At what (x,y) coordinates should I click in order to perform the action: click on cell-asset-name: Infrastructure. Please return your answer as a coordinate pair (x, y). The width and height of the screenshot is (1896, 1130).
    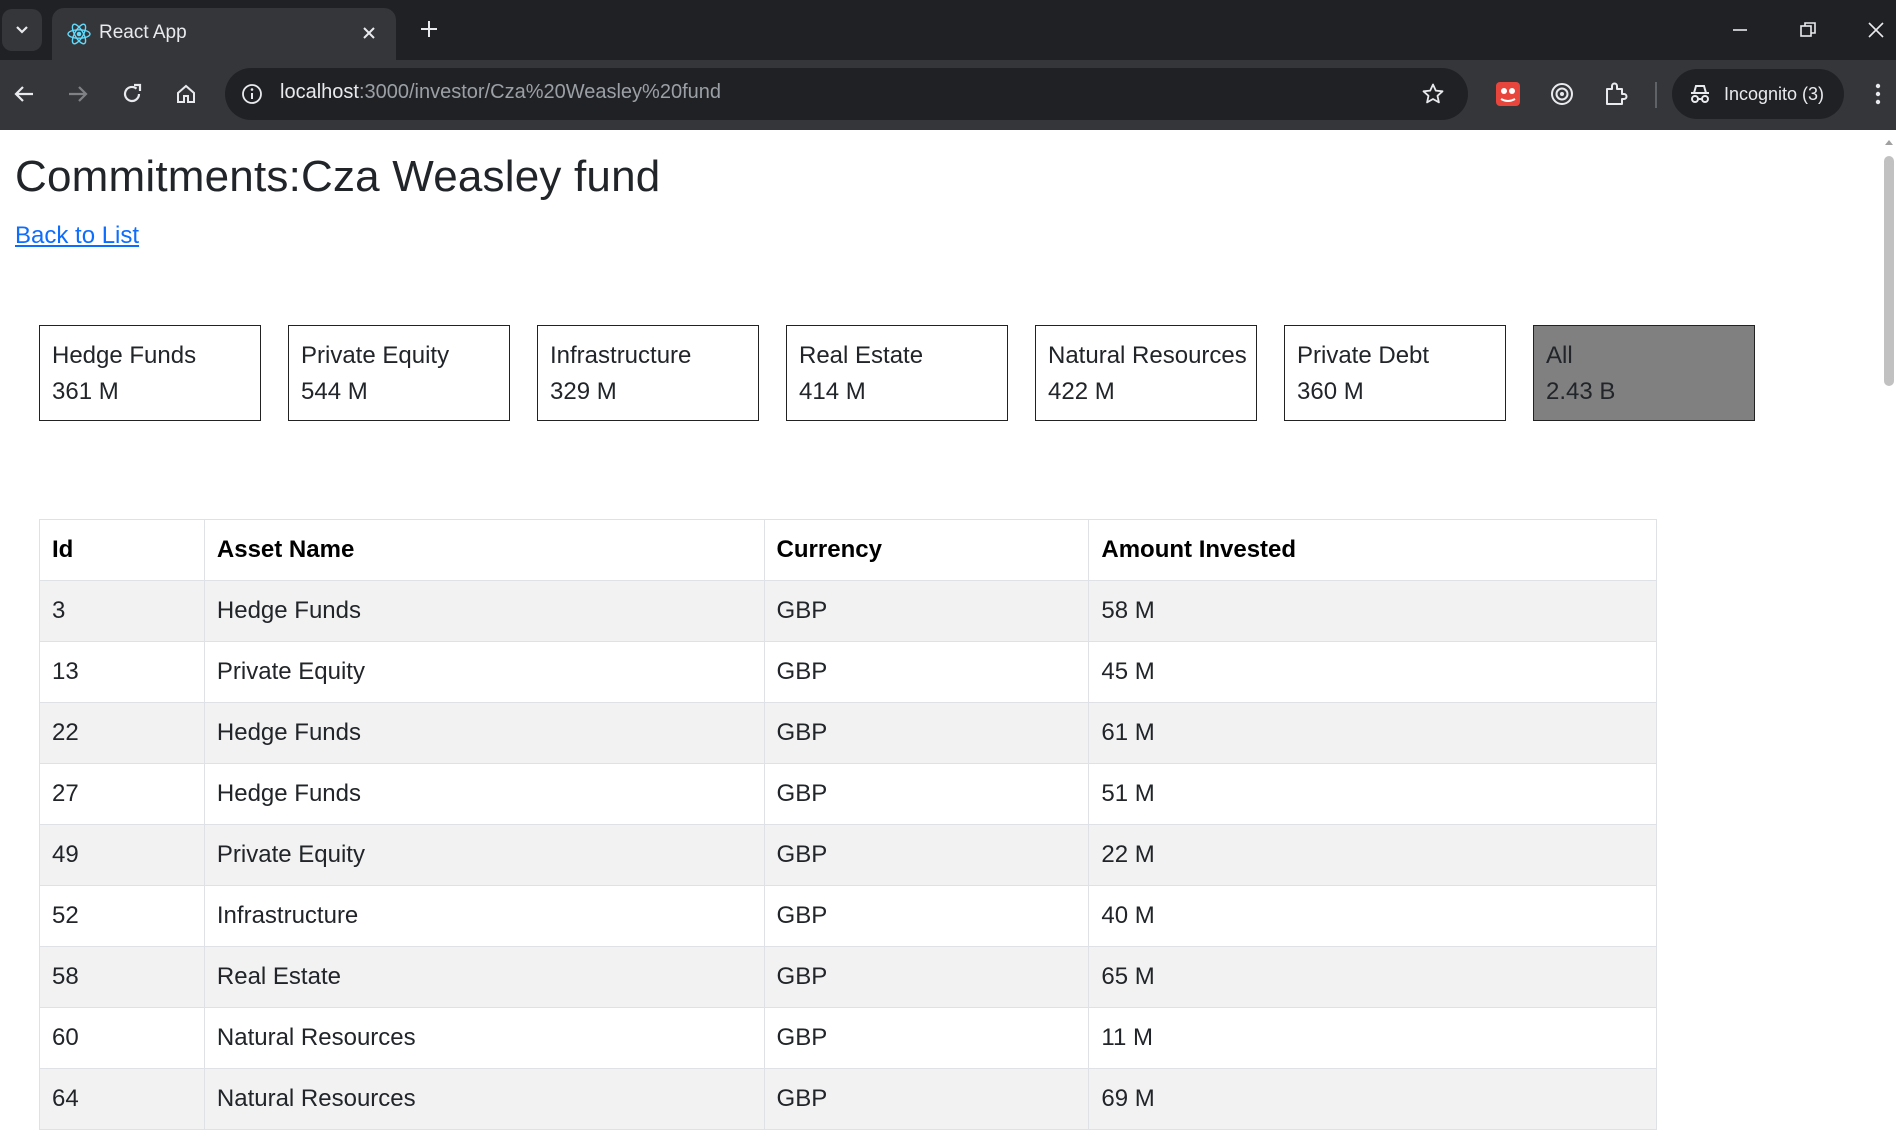
    Looking at the image, I should click on (484, 916).